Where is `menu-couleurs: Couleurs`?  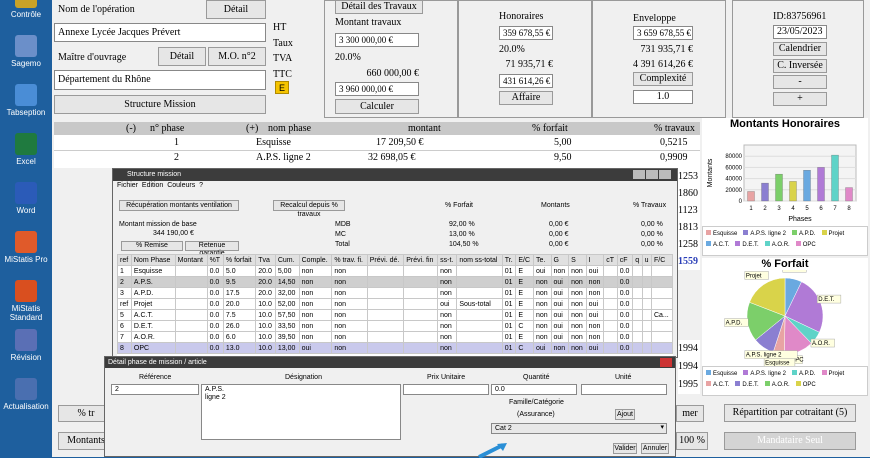 menu-couleurs: Couleurs is located at coordinates (181, 185).